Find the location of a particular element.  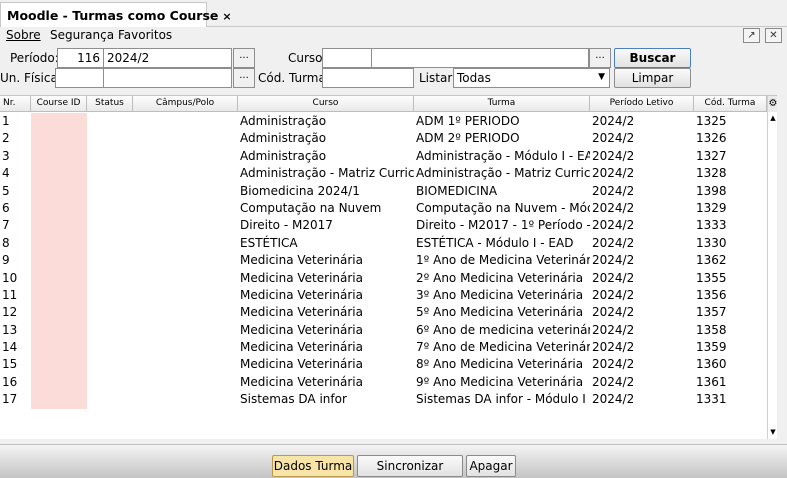

cell-turma: 7º Ano de Medicina Veterinária is located at coordinates (502, 347).